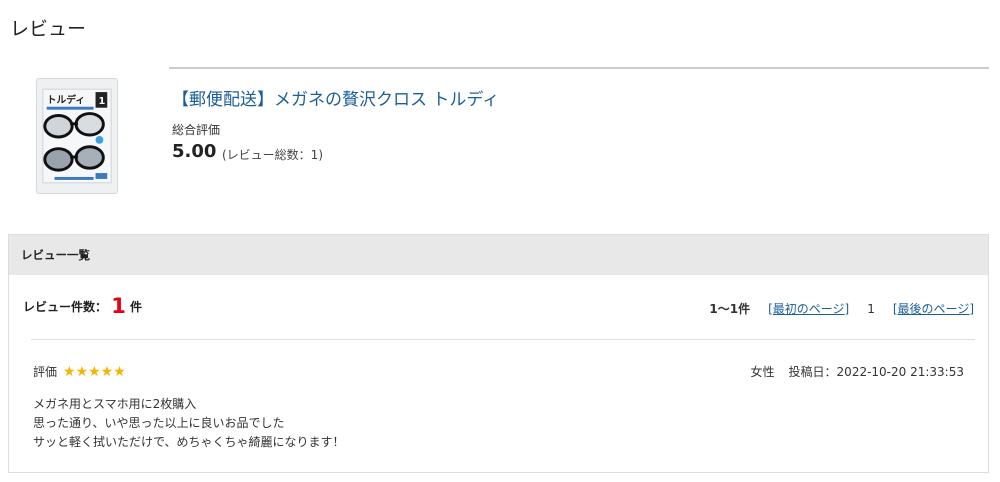  Describe the element at coordinates (194, 151) in the screenshot. I see `overall-rating-score: 5.00` at that location.